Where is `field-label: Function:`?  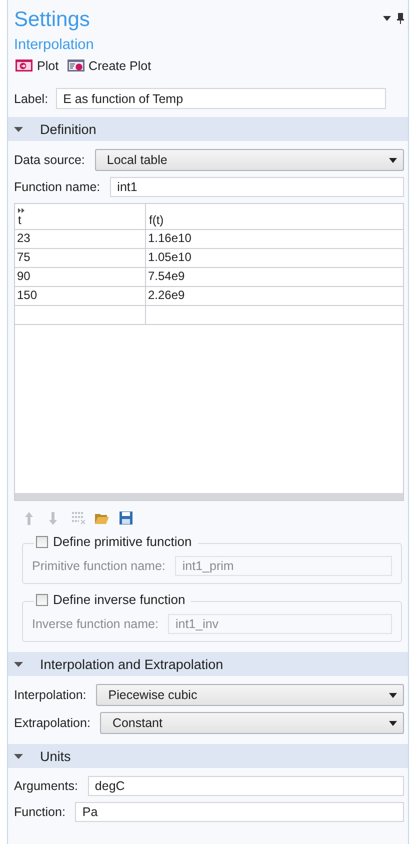 field-label: Function: is located at coordinates (40, 812).